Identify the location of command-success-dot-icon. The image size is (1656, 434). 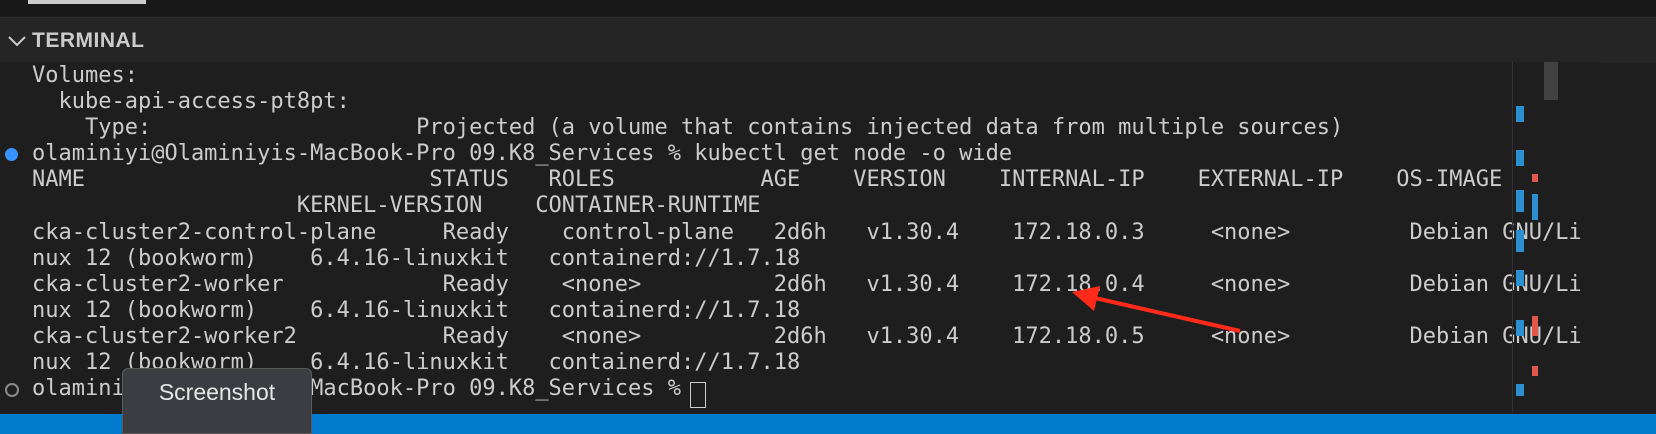
(11, 154).